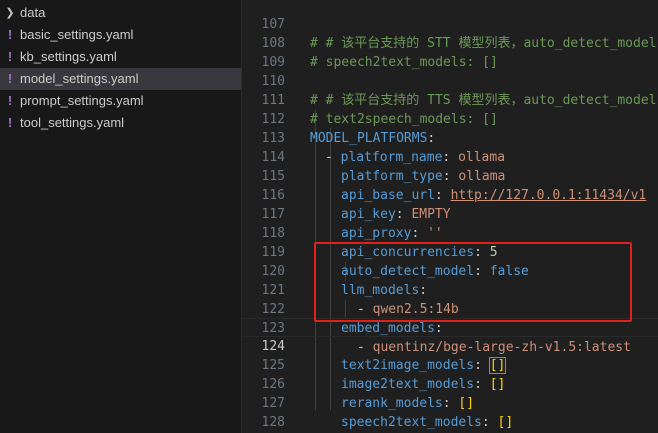  What do you see at coordinates (120, 13) in the screenshot?
I see `tree-item-data-folder: ❯ data` at bounding box center [120, 13].